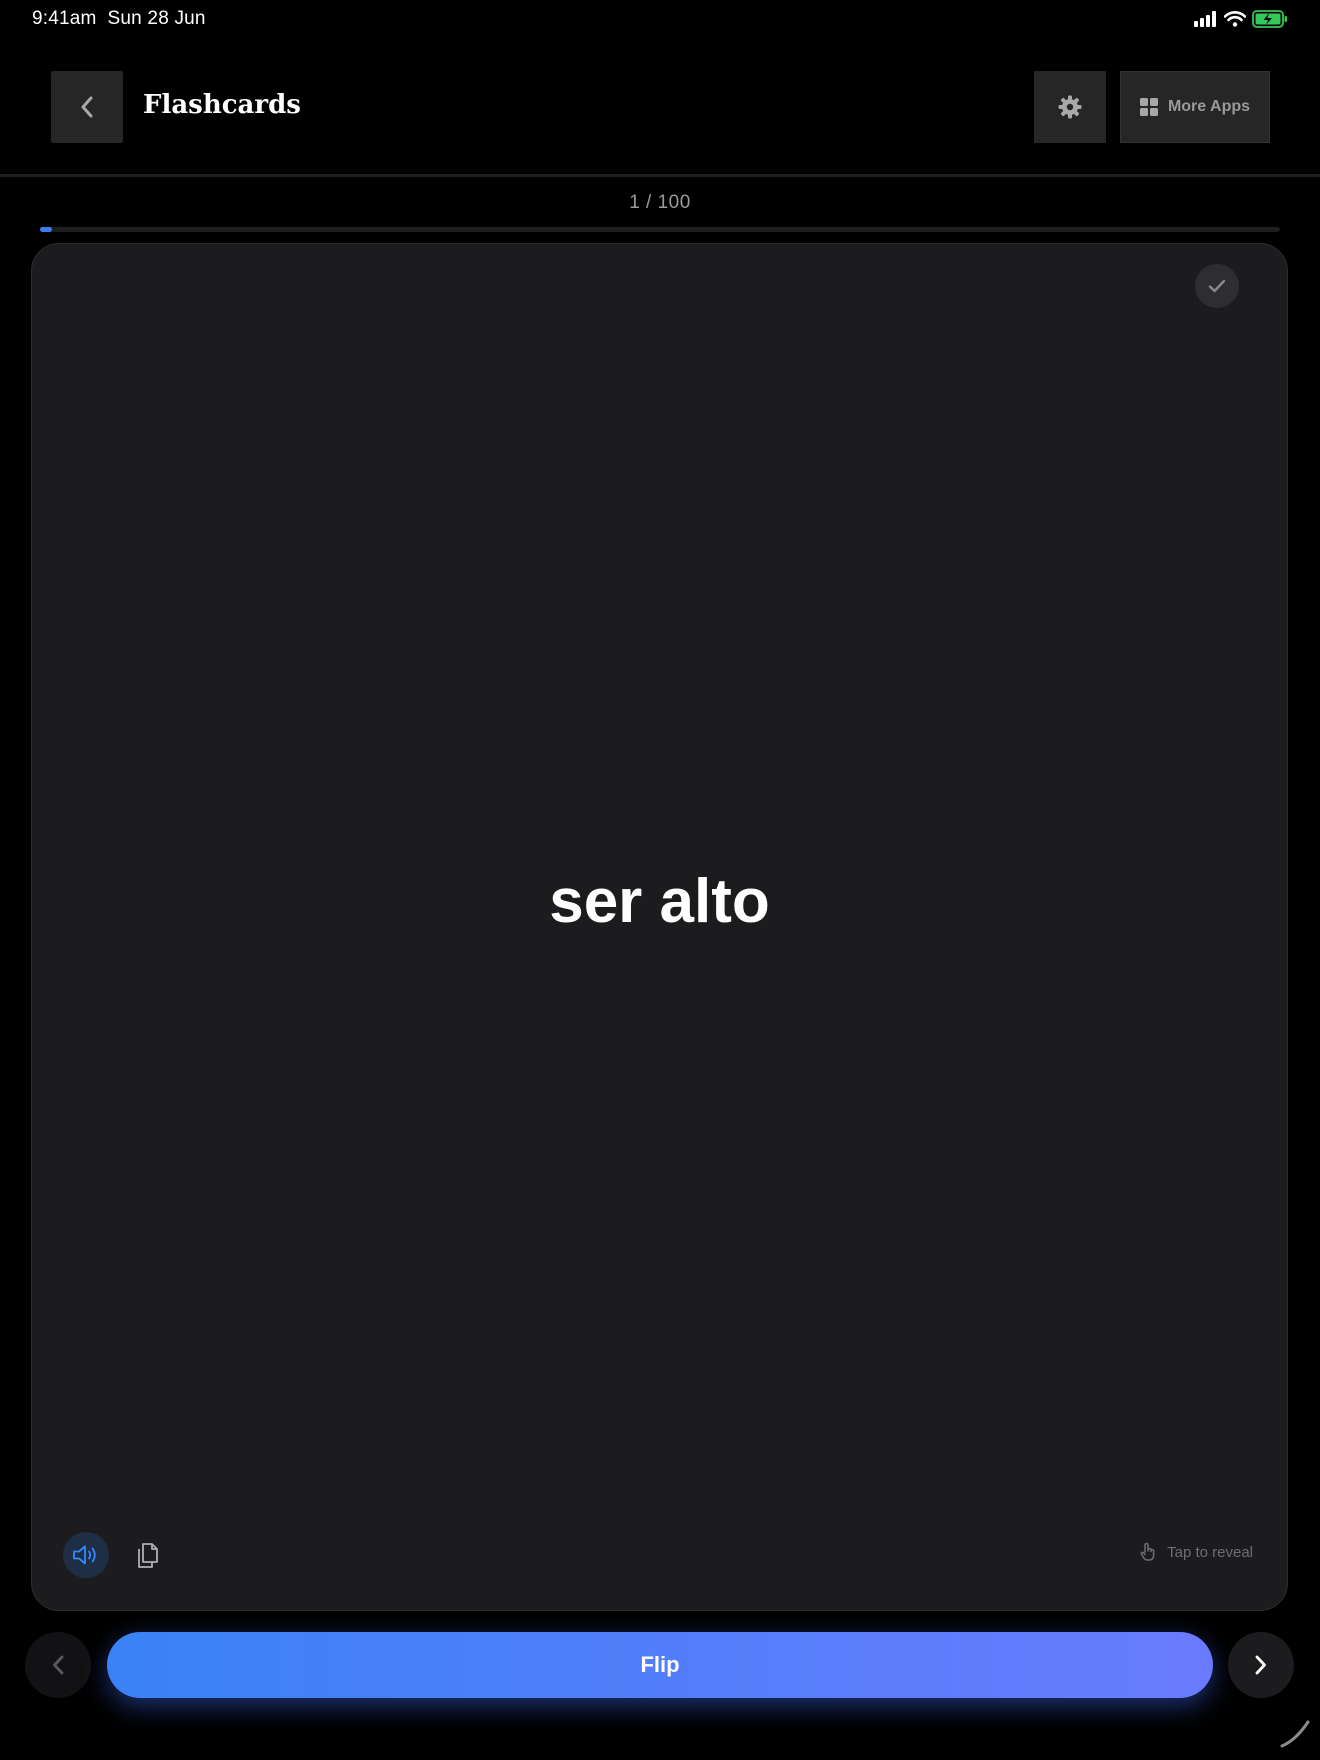 This screenshot has height=1760, width=1320. What do you see at coordinates (1147, 1551) in the screenshot?
I see `tap-hand-icon` at bounding box center [1147, 1551].